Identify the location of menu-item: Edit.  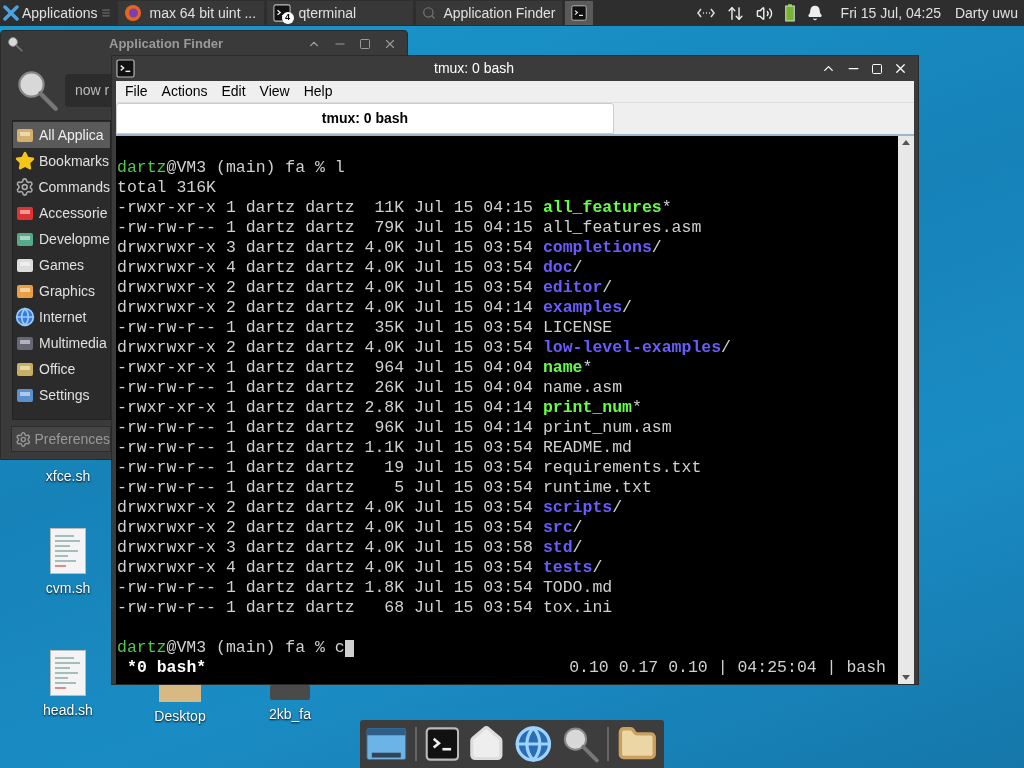
(233, 91).